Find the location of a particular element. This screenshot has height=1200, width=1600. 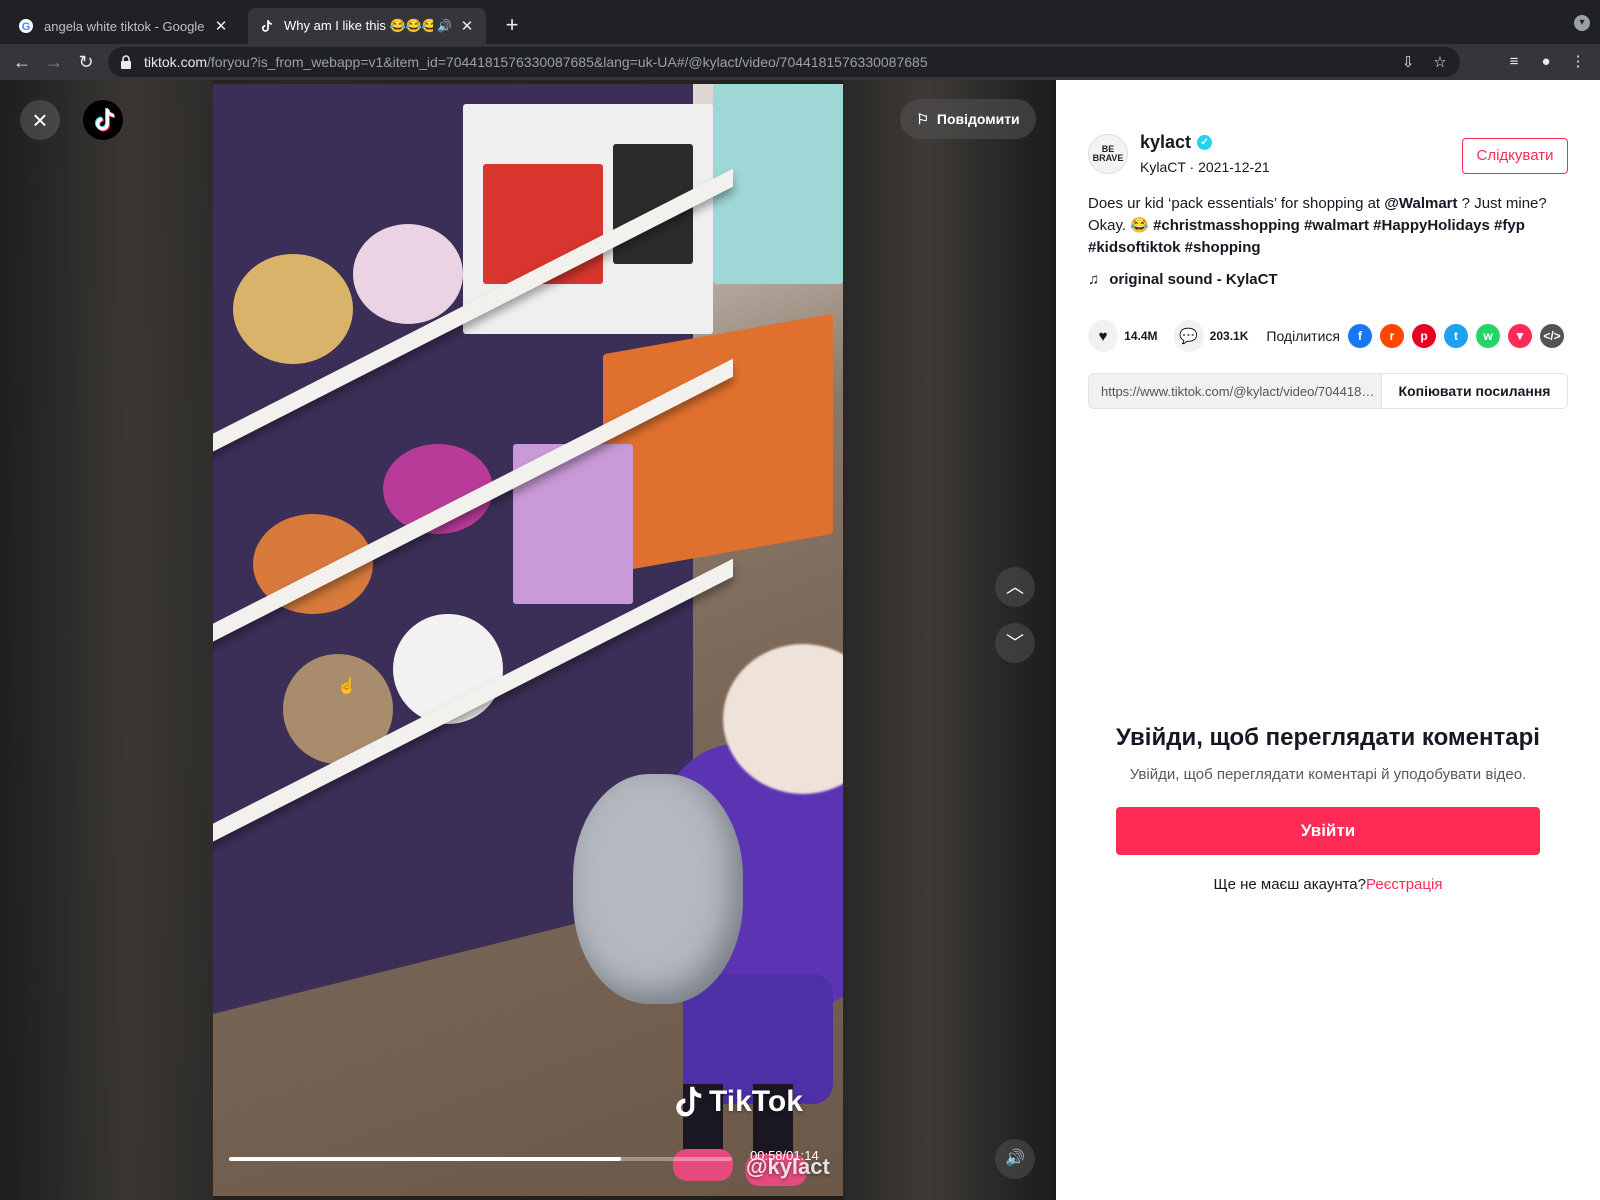

copy-link-button: Копіювати посилання is located at coordinates (1474, 391).